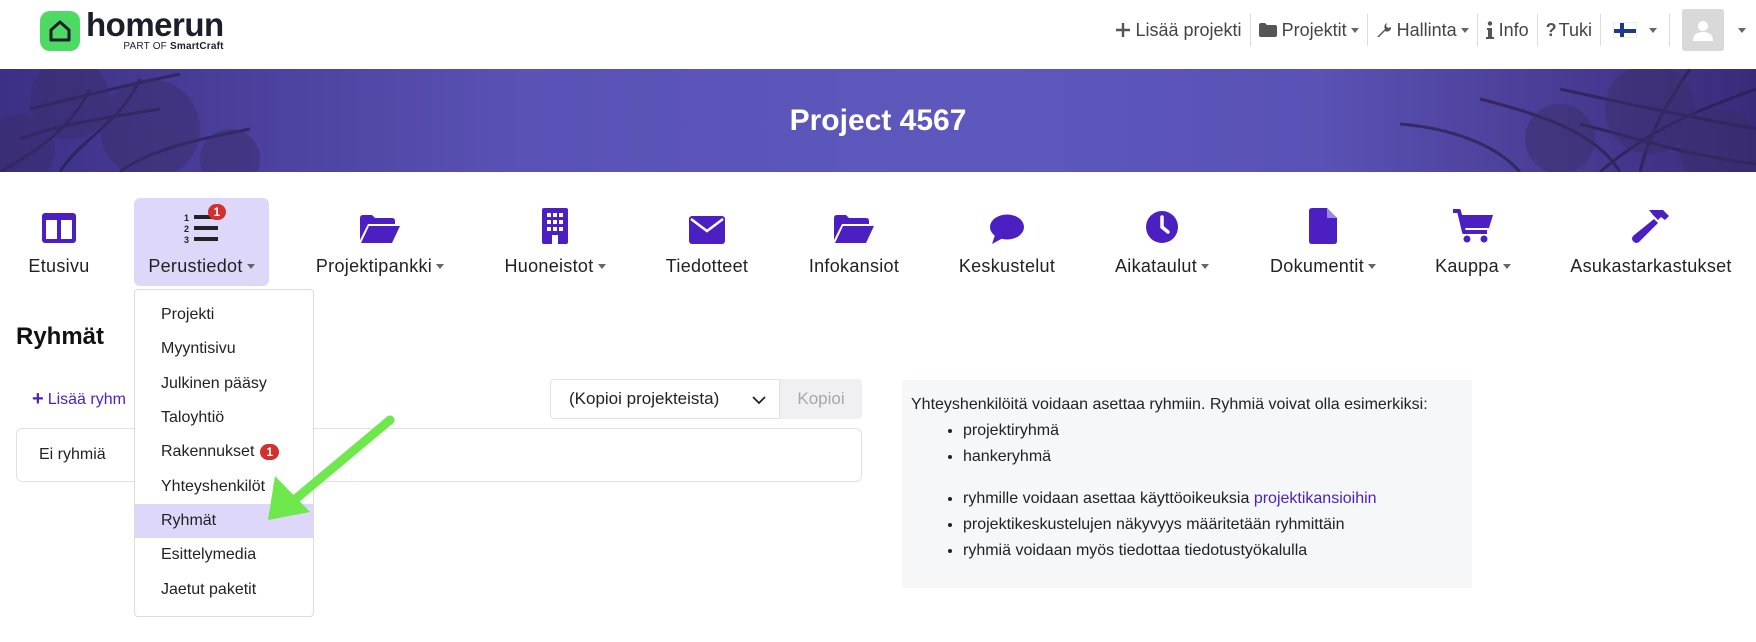 The width and height of the screenshot is (1756, 642). Describe the element at coordinates (38, 399) in the screenshot. I see `plus-icon: +` at that location.